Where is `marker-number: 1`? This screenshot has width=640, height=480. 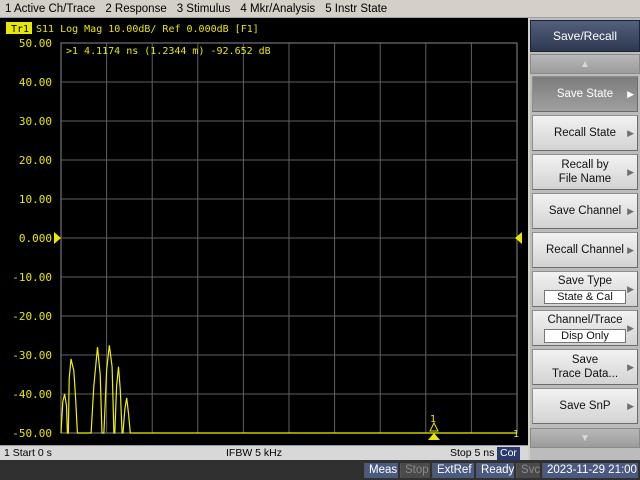
marker-number: 1 is located at coordinates (433, 419).